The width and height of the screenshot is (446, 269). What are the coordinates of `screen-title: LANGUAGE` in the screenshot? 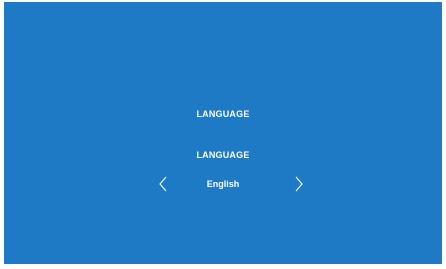 It's located at (223, 114).